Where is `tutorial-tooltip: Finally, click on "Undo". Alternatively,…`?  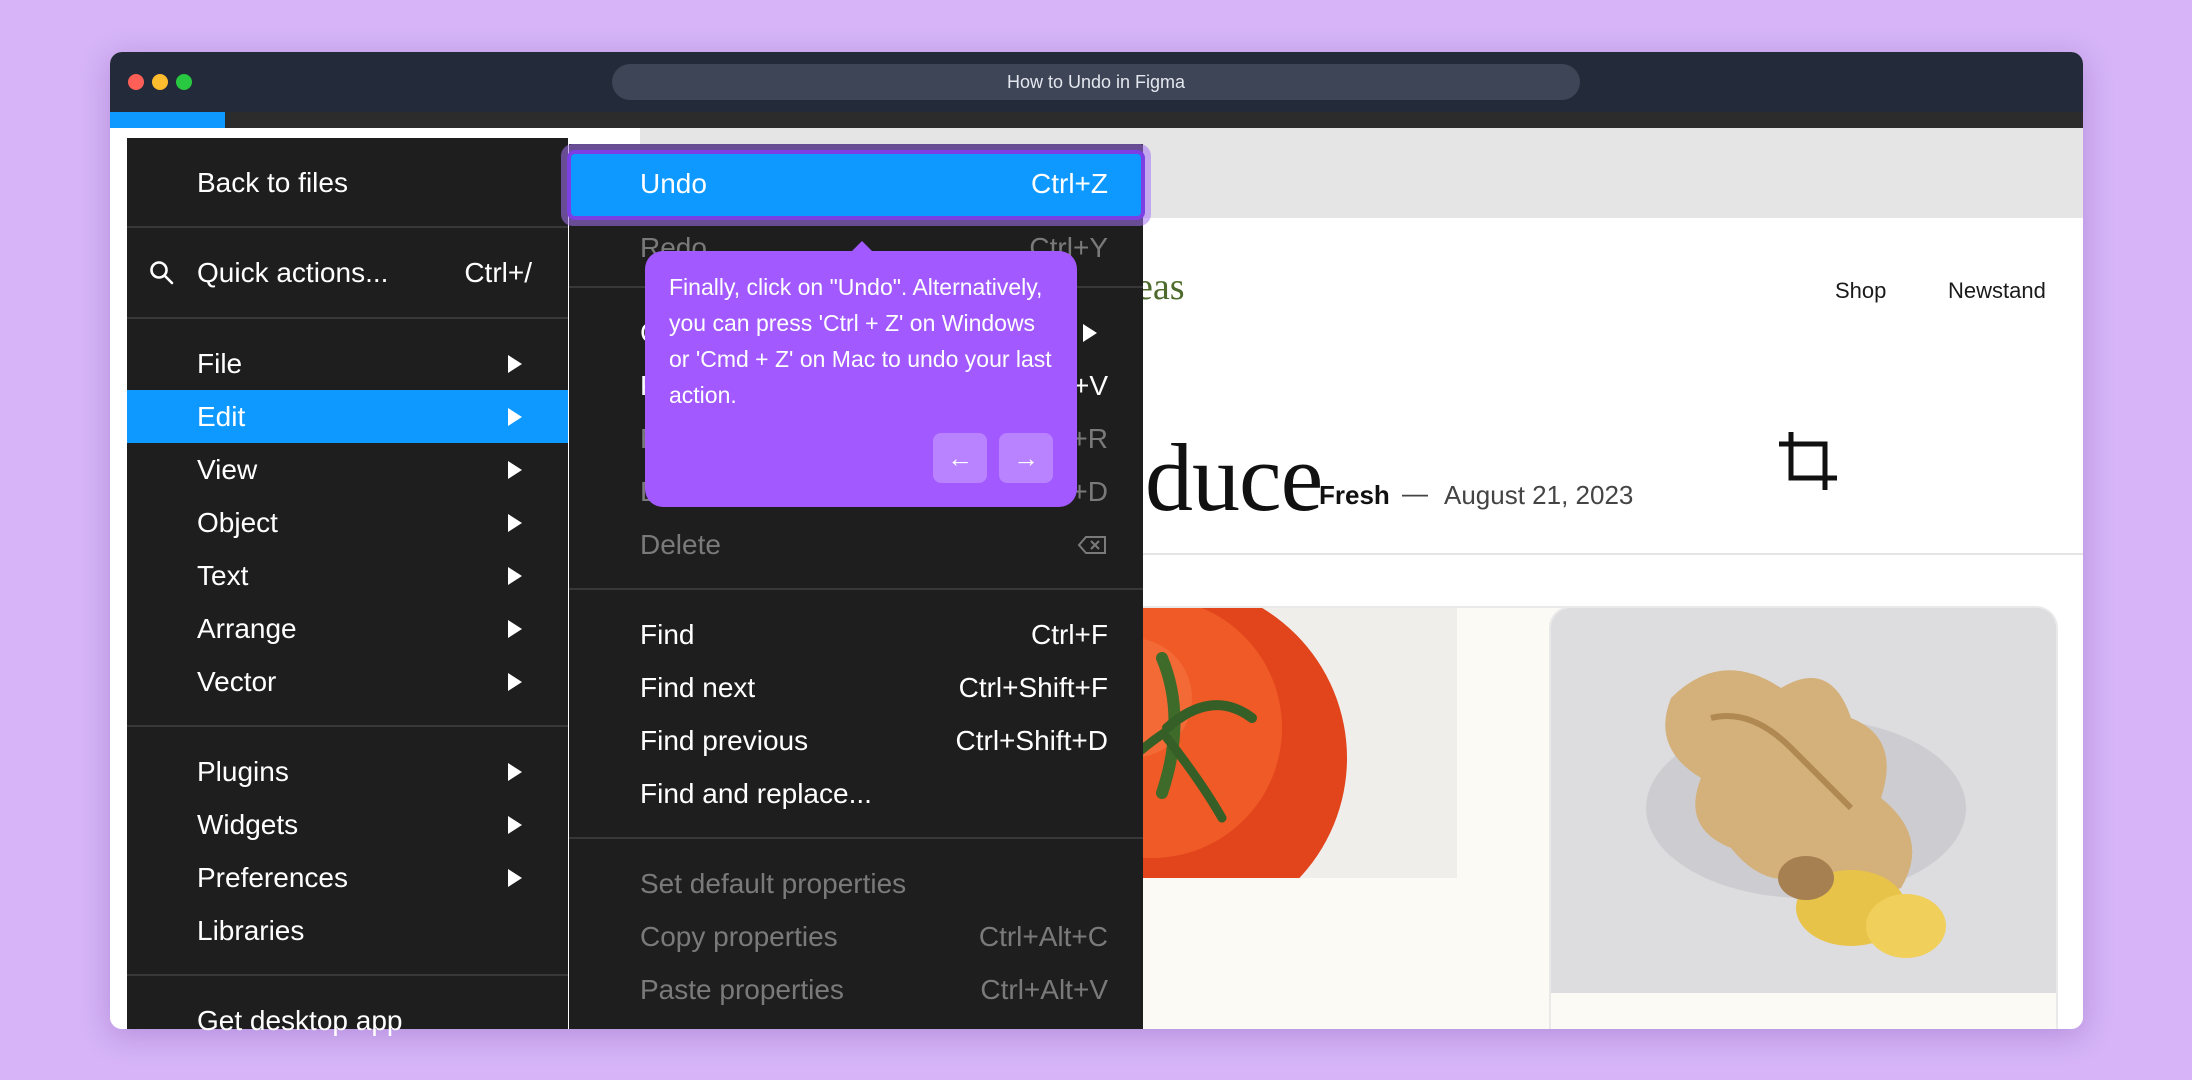 tutorial-tooltip: Finally, click on "Undo". Alternatively,… is located at coordinates (861, 374).